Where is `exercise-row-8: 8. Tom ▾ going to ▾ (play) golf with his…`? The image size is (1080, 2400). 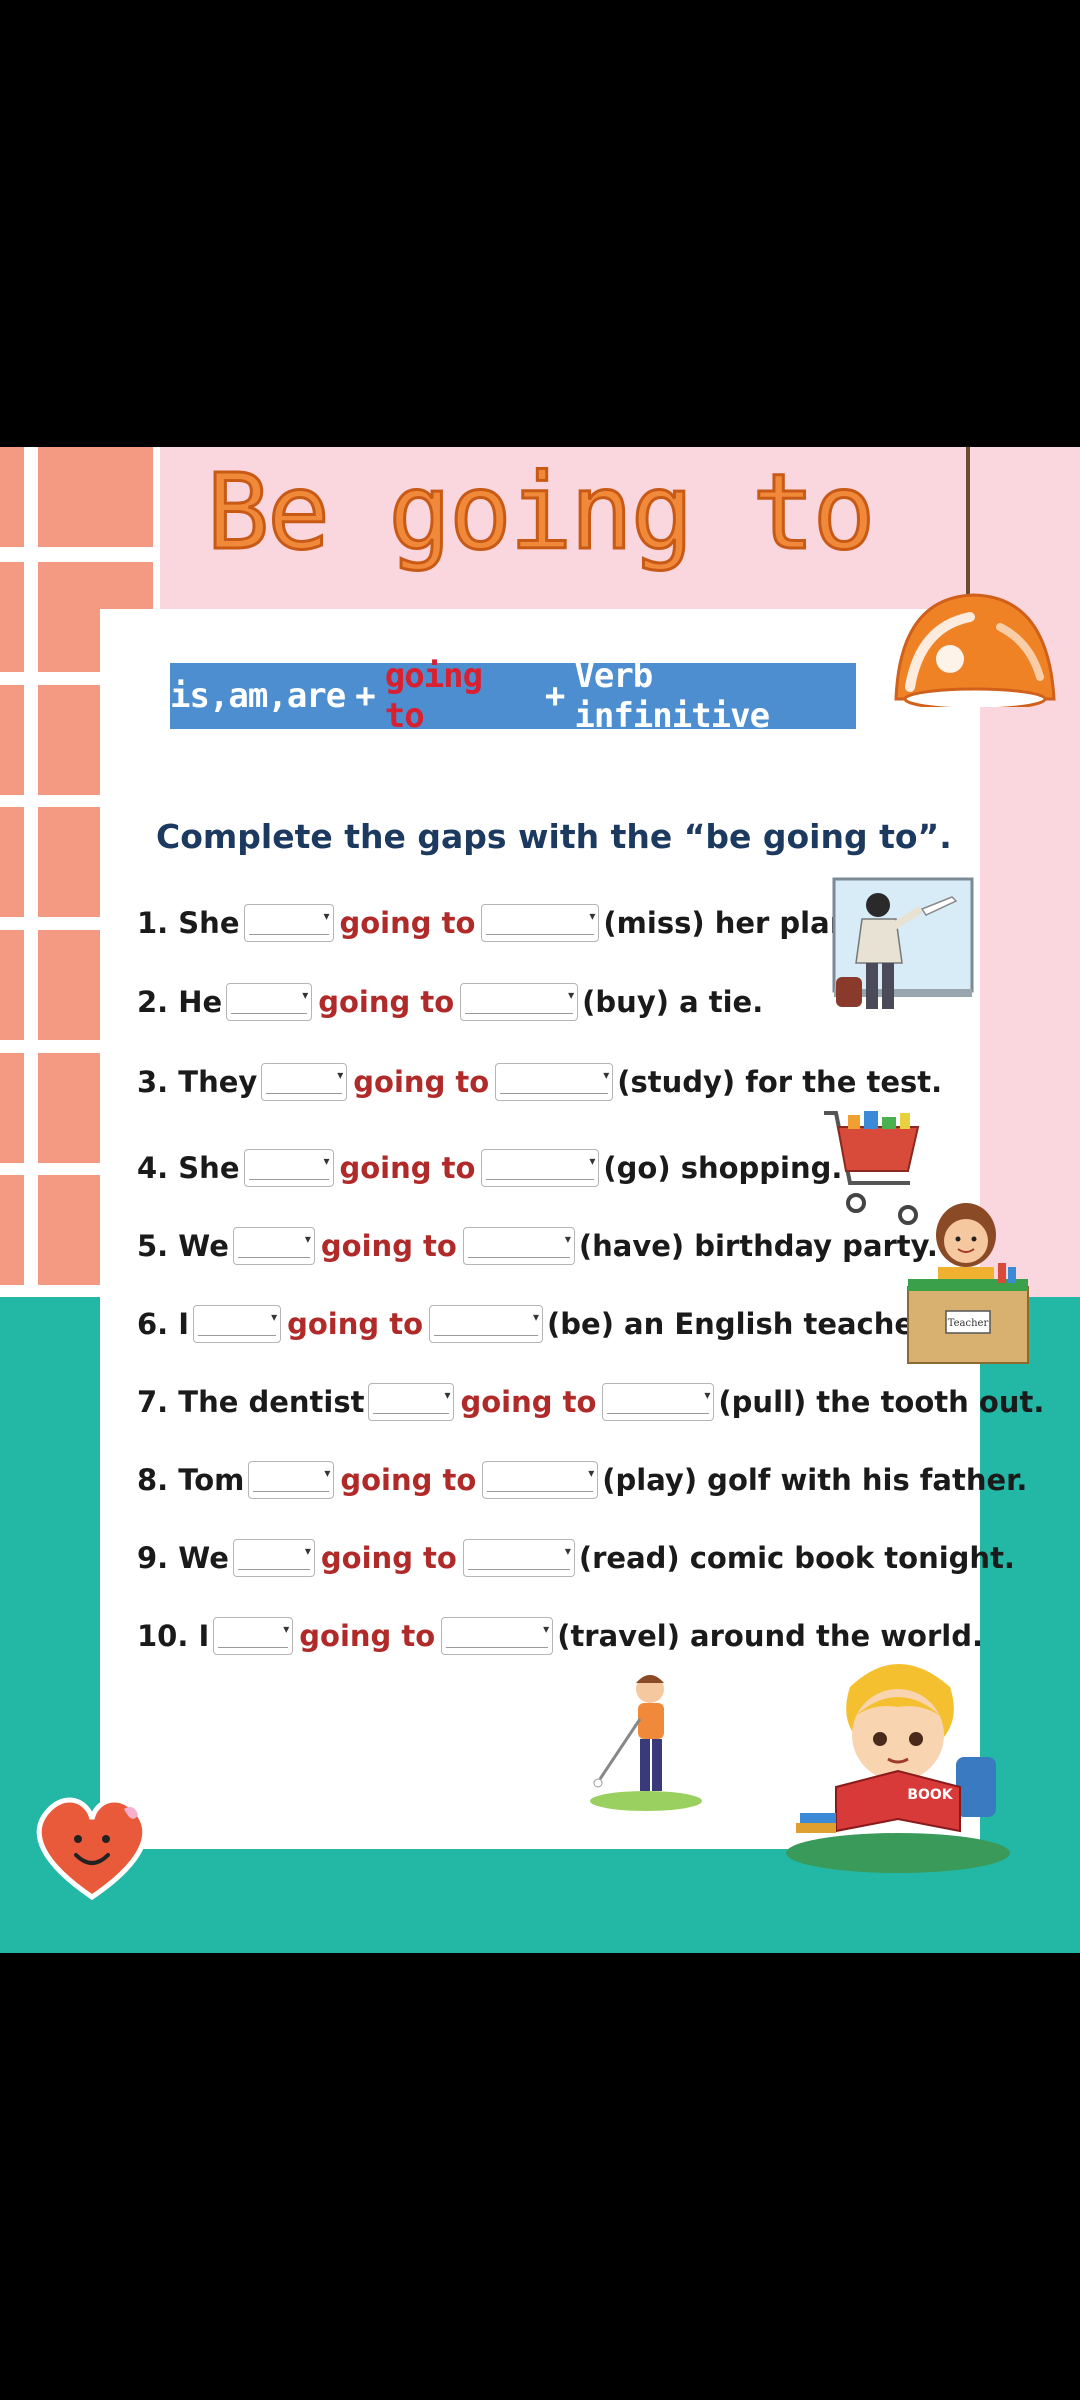
exercise-row-8: 8. Tom ▾ going to ▾ (play) golf with his… is located at coordinates (582, 1480).